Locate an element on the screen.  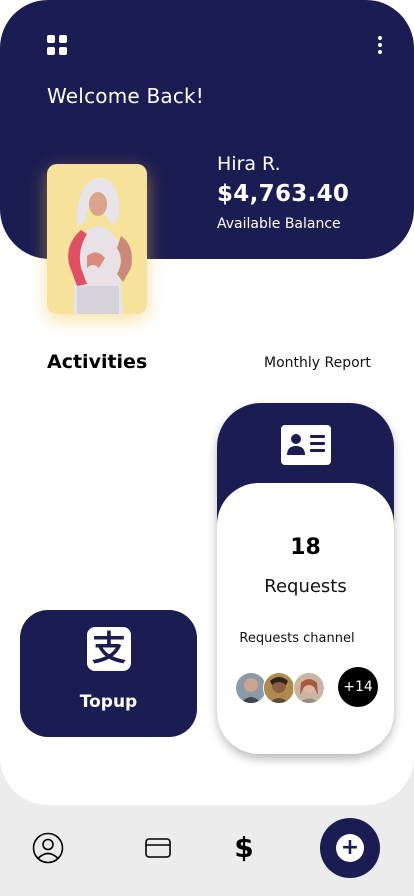
card-nav-icon is located at coordinates (158, 848).